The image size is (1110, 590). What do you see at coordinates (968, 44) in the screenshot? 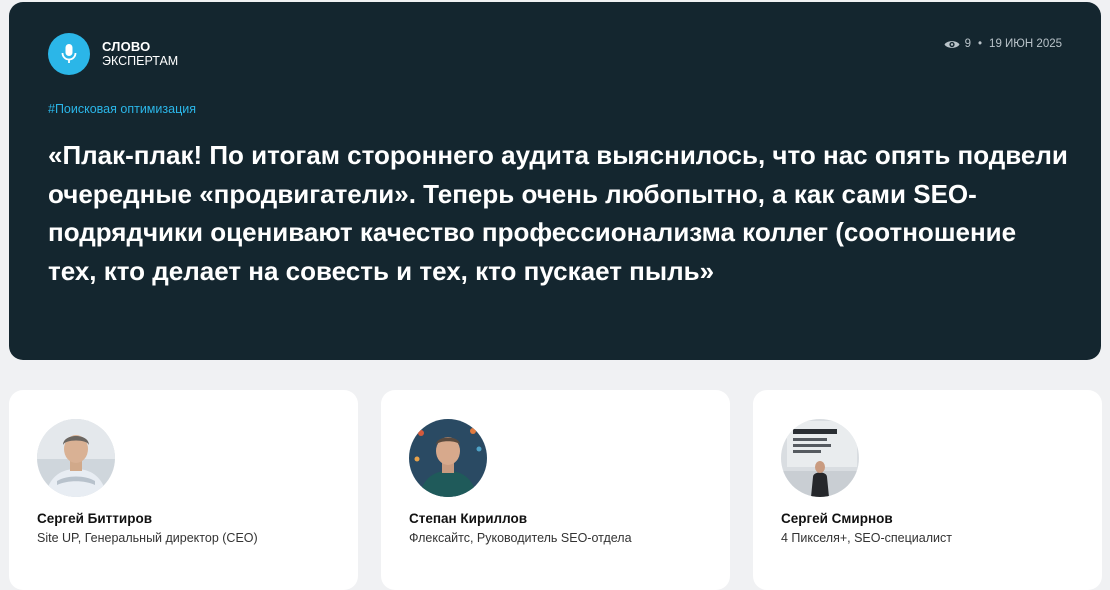
I see `view-count: 9` at bounding box center [968, 44].